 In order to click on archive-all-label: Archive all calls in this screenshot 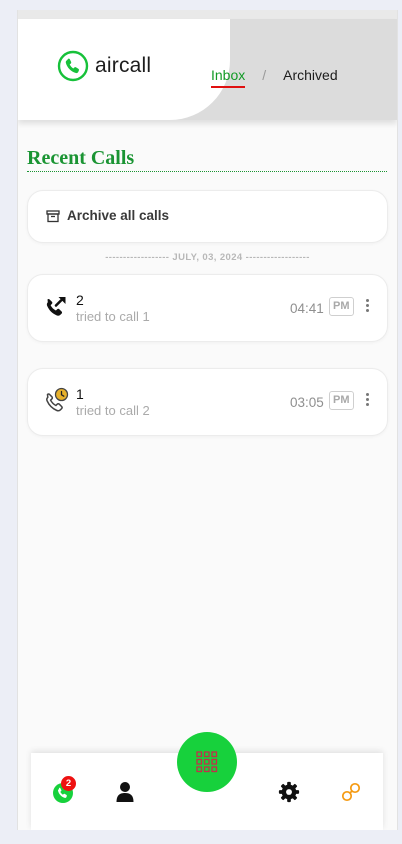, I will do `click(118, 215)`.